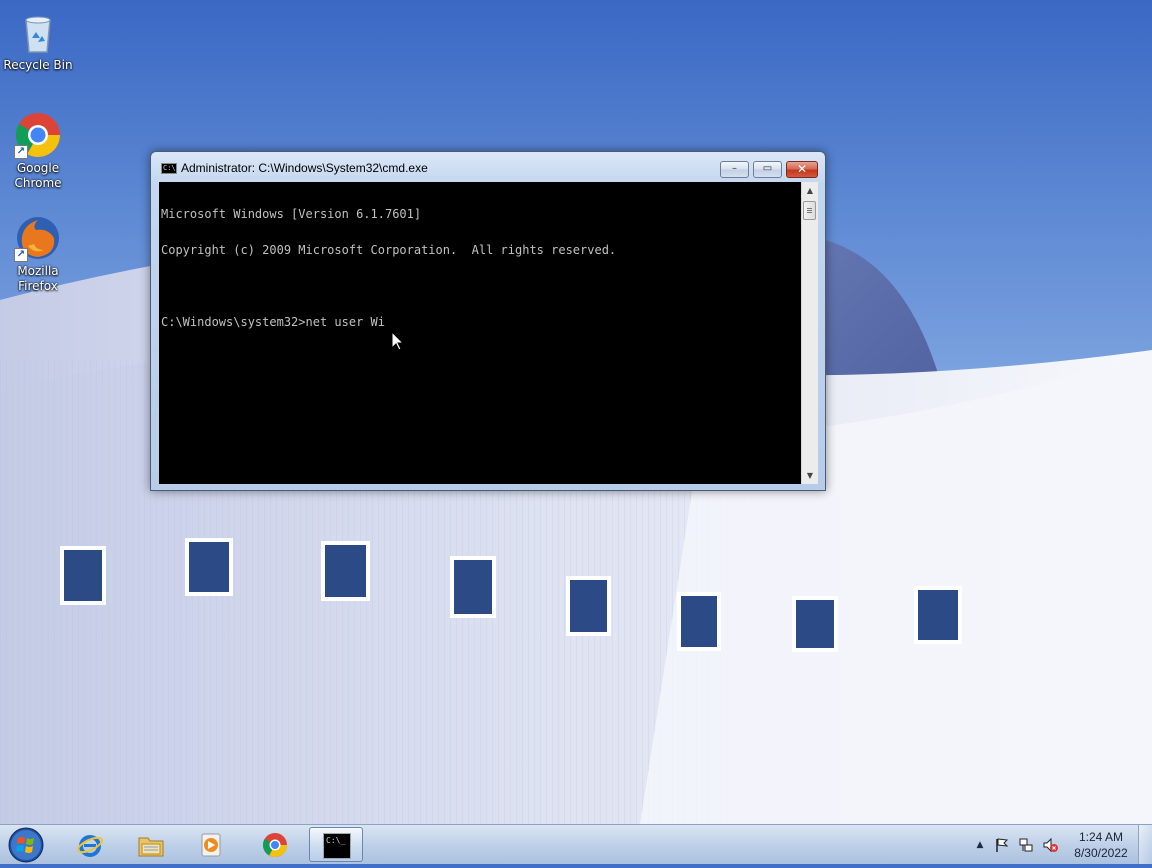 The width and height of the screenshot is (1152, 868). I want to click on scrollbar-thumb, so click(809, 210).